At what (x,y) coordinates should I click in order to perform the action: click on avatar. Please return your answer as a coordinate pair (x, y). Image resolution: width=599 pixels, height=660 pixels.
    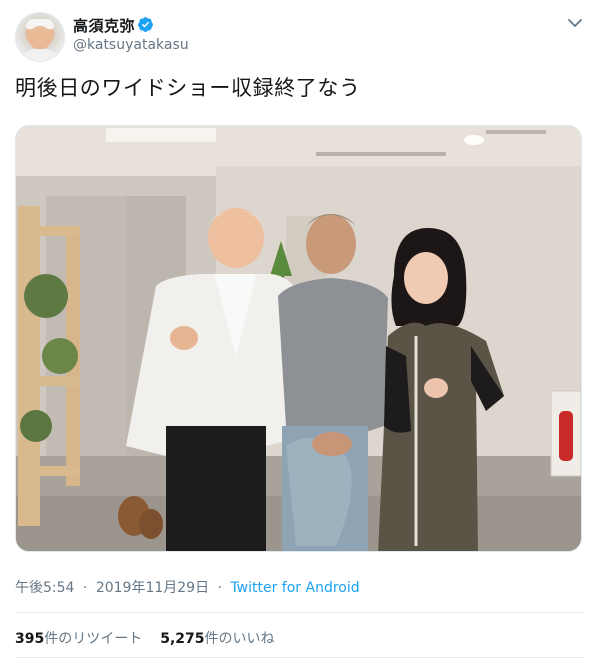
    Looking at the image, I should click on (40, 37).